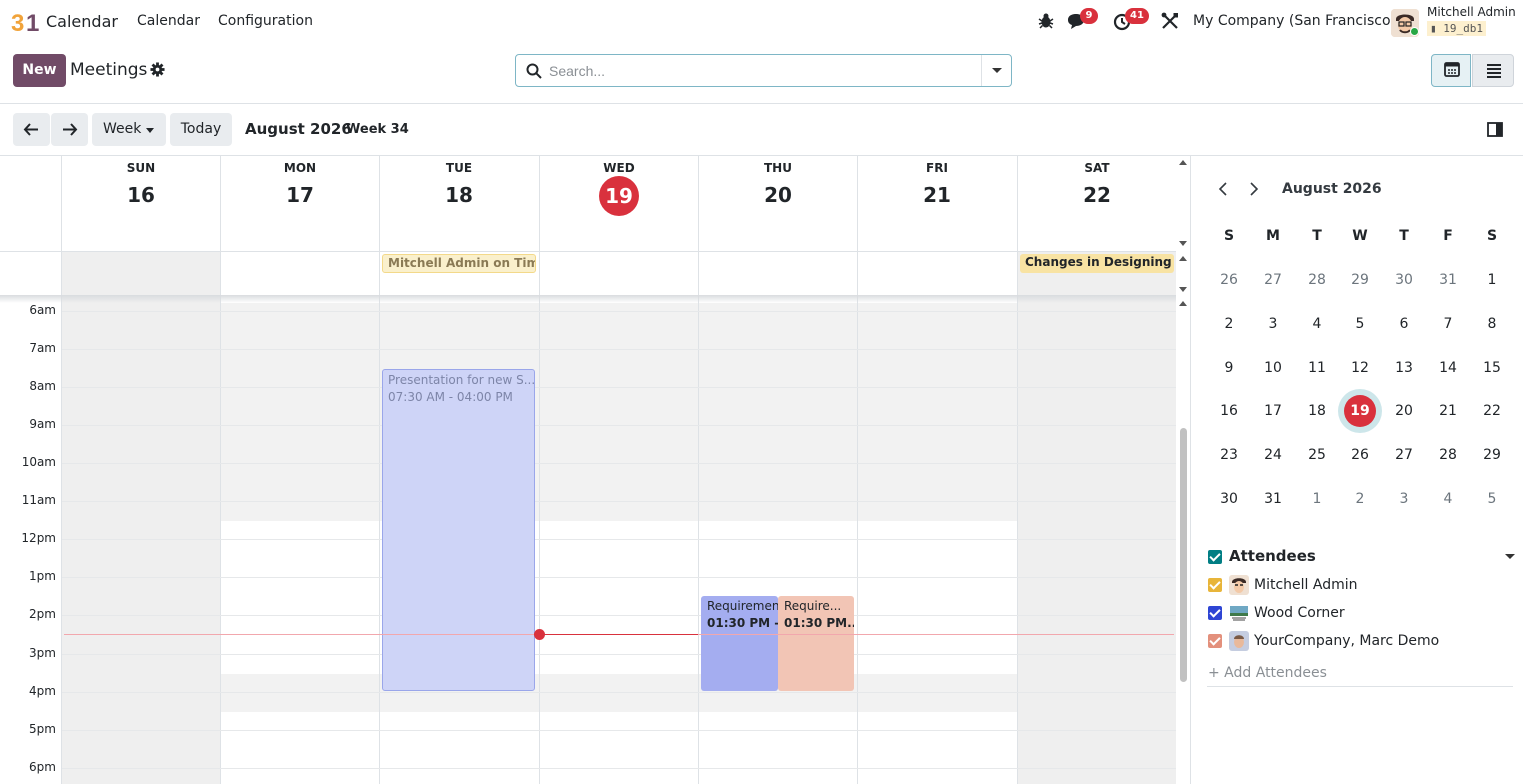 Image resolution: width=1523 pixels, height=784 pixels. What do you see at coordinates (265, 21) in the screenshot?
I see `menu-configuration: Configuration` at bounding box center [265, 21].